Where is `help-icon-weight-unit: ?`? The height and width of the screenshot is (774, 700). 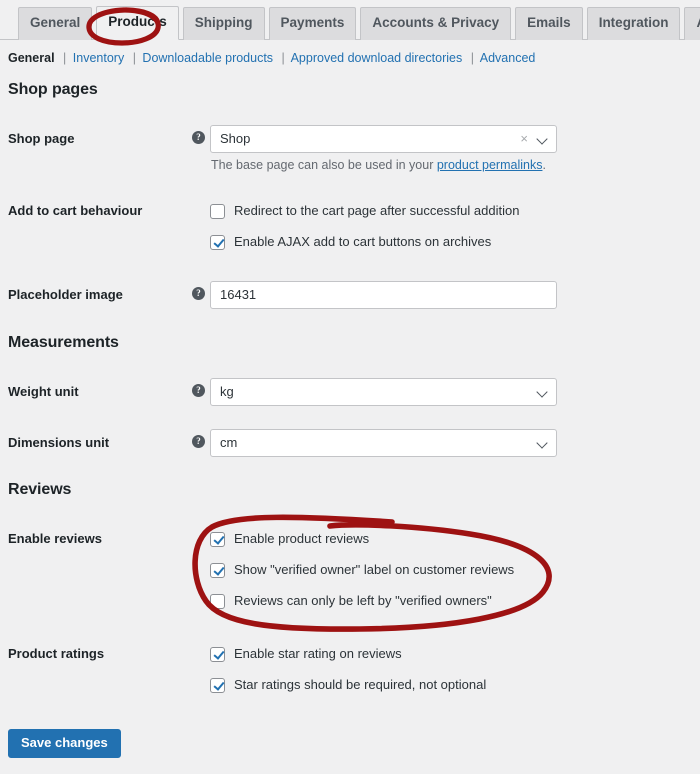
help-icon-weight-unit: ? is located at coordinates (198, 390).